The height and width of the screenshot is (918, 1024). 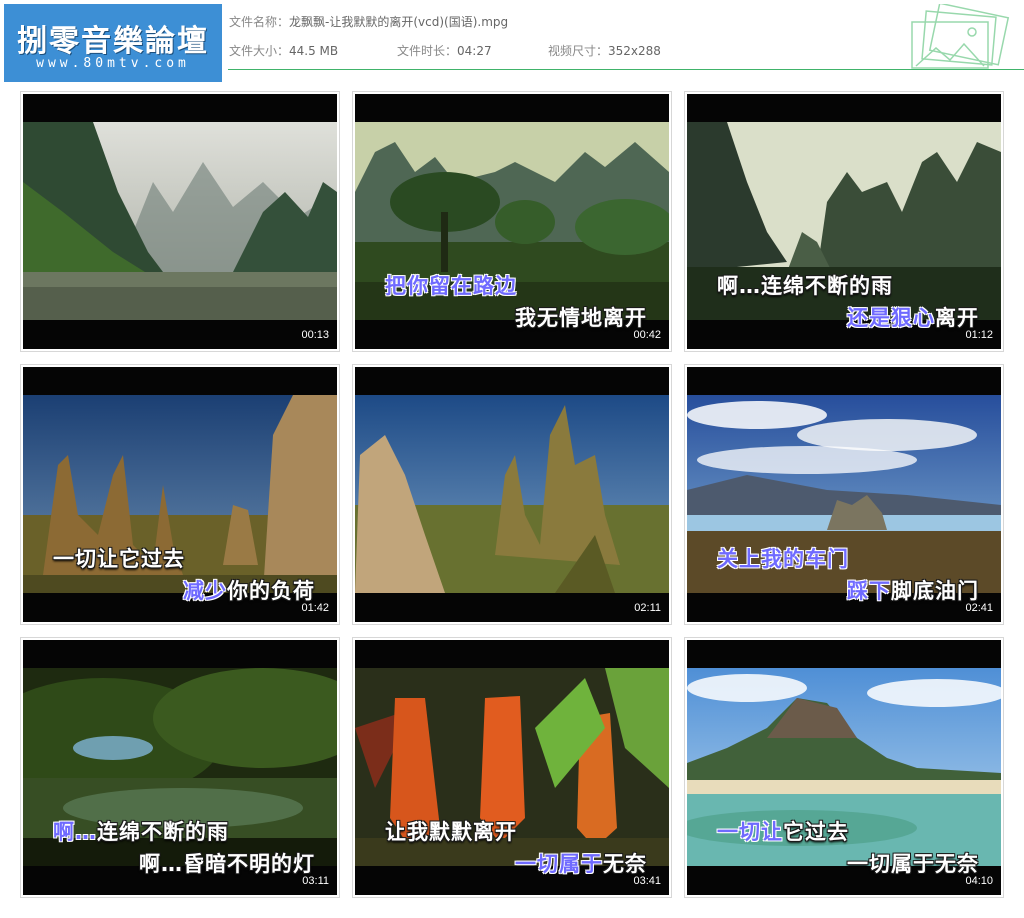 I want to click on lyric-subtitle: 踩下脚底油门, so click(x=913, y=590).